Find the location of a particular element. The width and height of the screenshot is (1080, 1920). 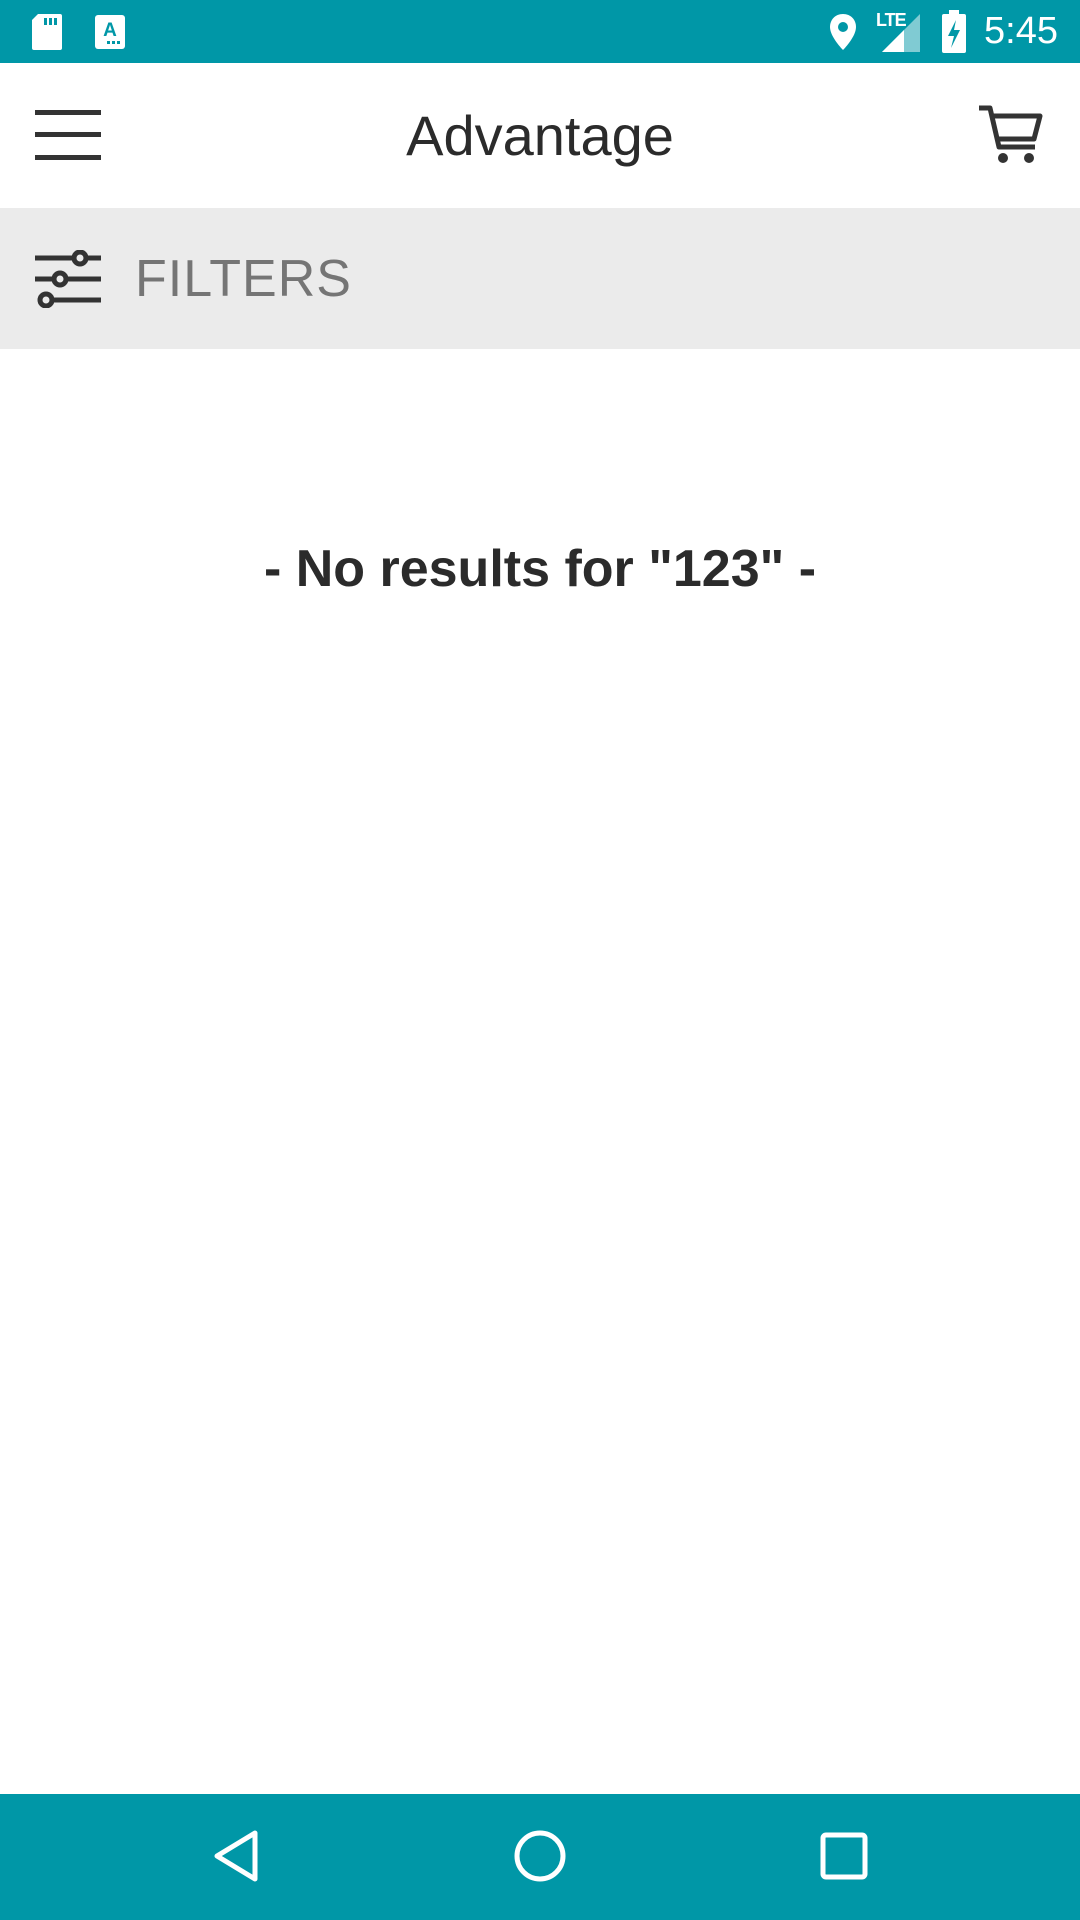

app-bar: Advantage is located at coordinates (540, 135).